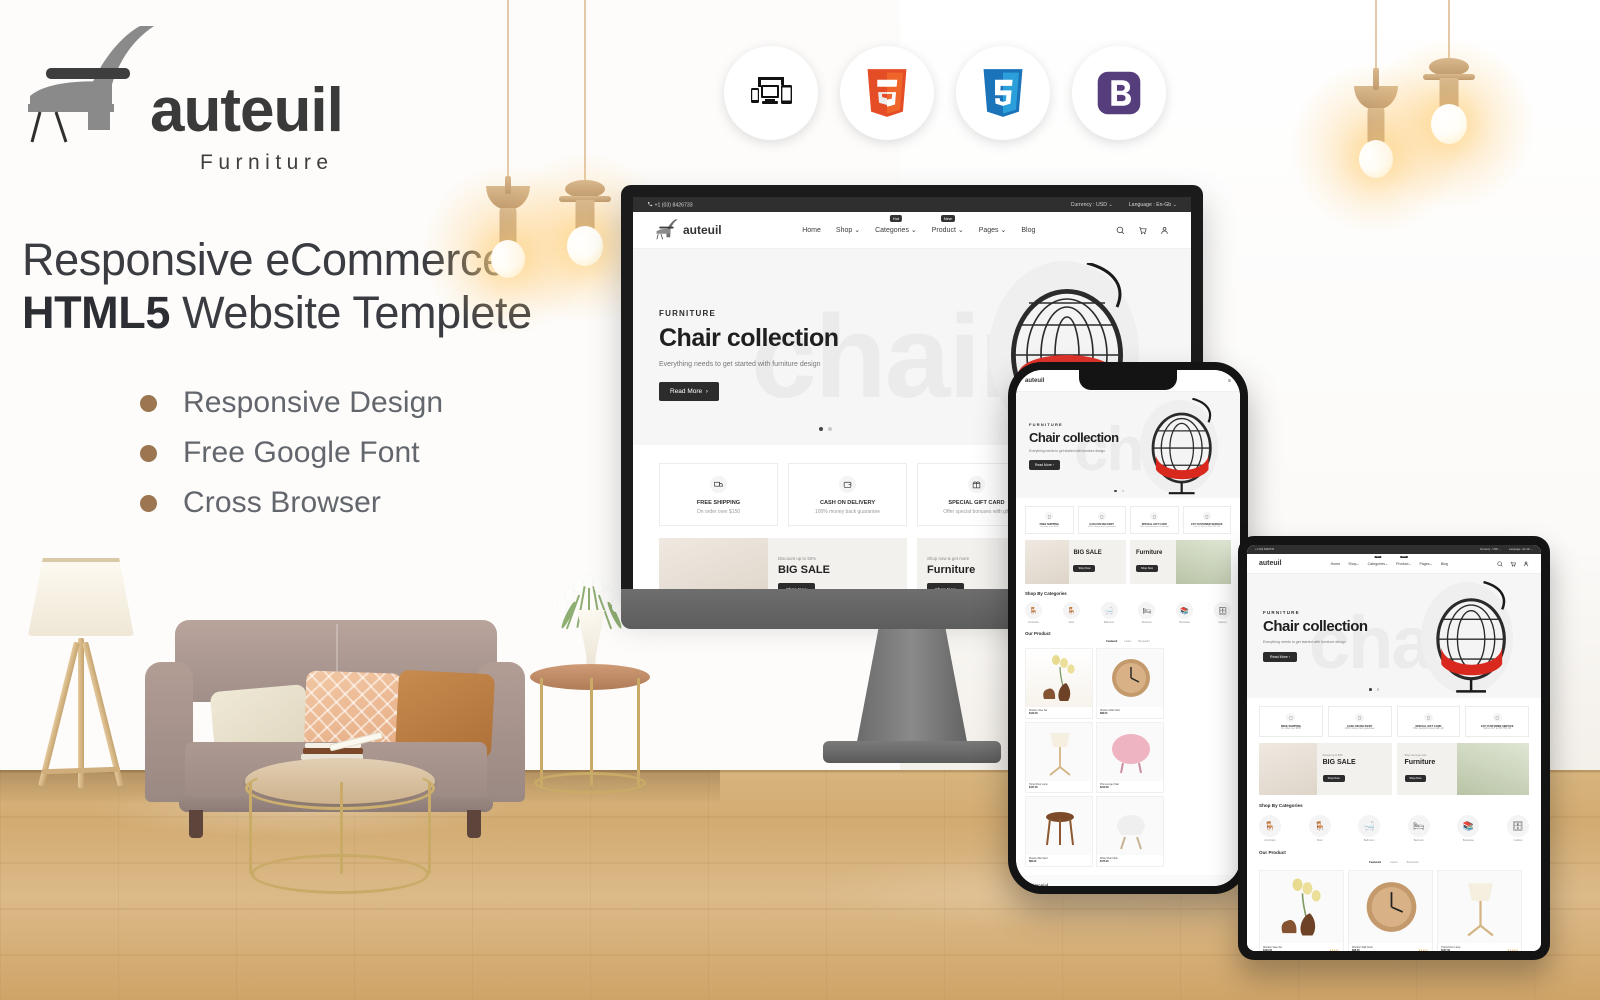 The width and height of the screenshot is (1600, 1000). What do you see at coordinates (1154, 527) in the screenshot?
I see `service-subtitle: Offer special bonuses with gift` at bounding box center [1154, 527].